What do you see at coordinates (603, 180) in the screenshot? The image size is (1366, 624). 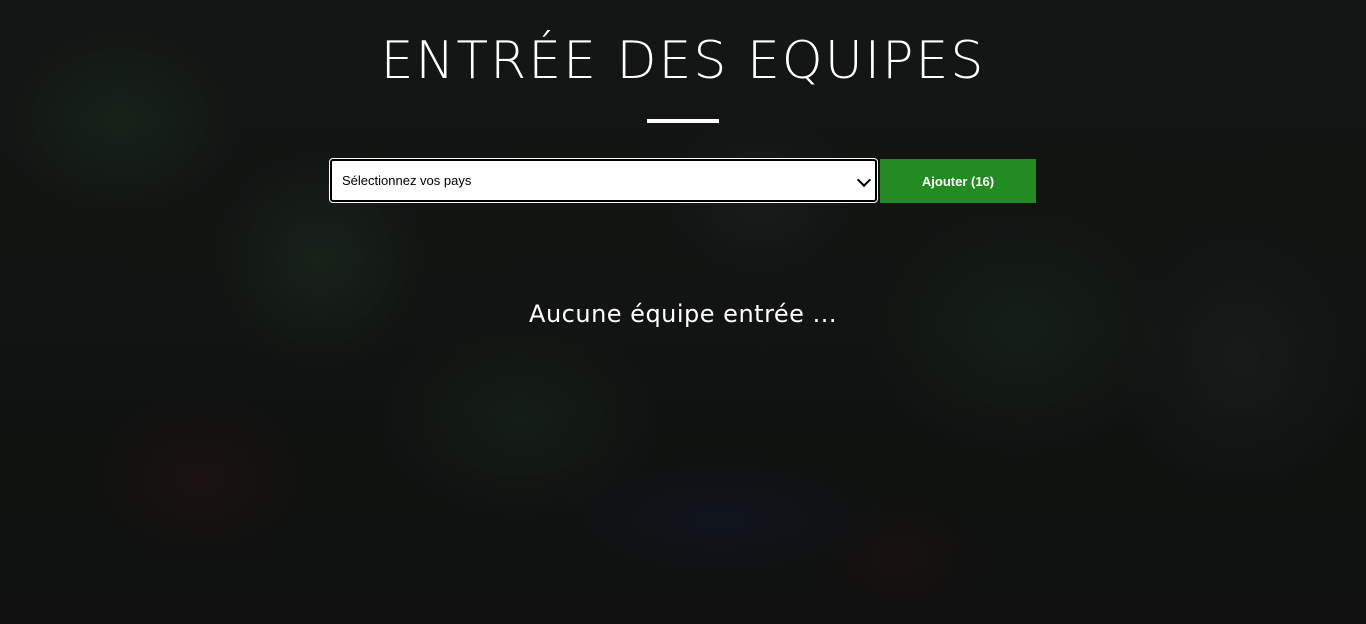 I see `country-select: Sélectionnez vos pays` at bounding box center [603, 180].